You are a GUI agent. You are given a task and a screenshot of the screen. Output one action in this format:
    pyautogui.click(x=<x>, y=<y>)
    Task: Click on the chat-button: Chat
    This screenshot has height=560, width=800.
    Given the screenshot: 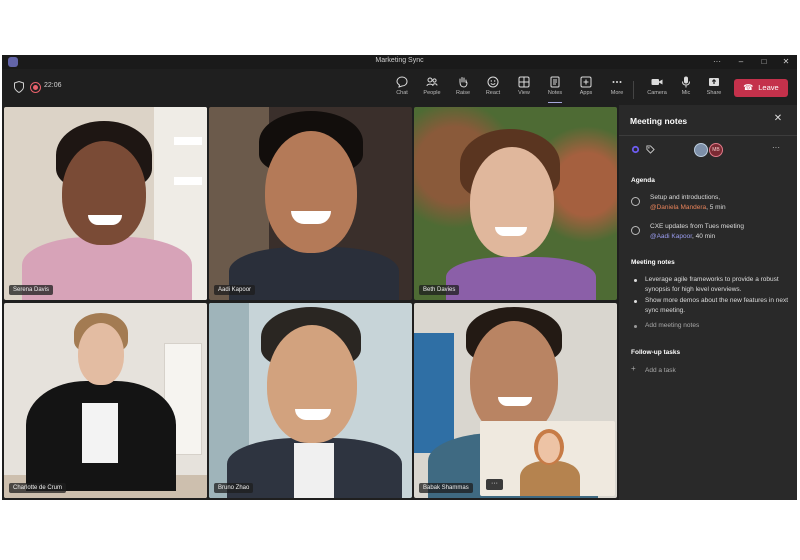 What is the action you would take?
    pyautogui.click(x=402, y=89)
    